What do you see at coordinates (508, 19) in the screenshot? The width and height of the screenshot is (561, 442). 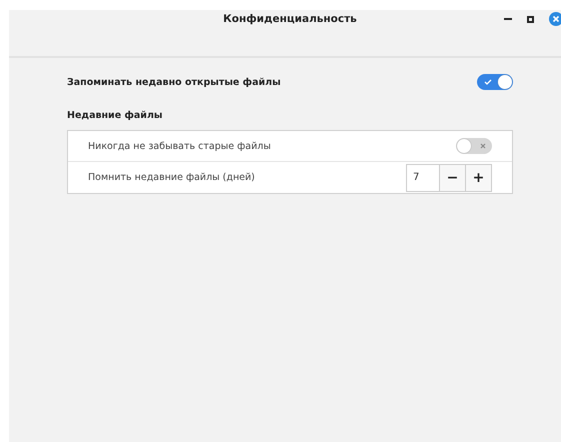 I see `minimize-icon` at bounding box center [508, 19].